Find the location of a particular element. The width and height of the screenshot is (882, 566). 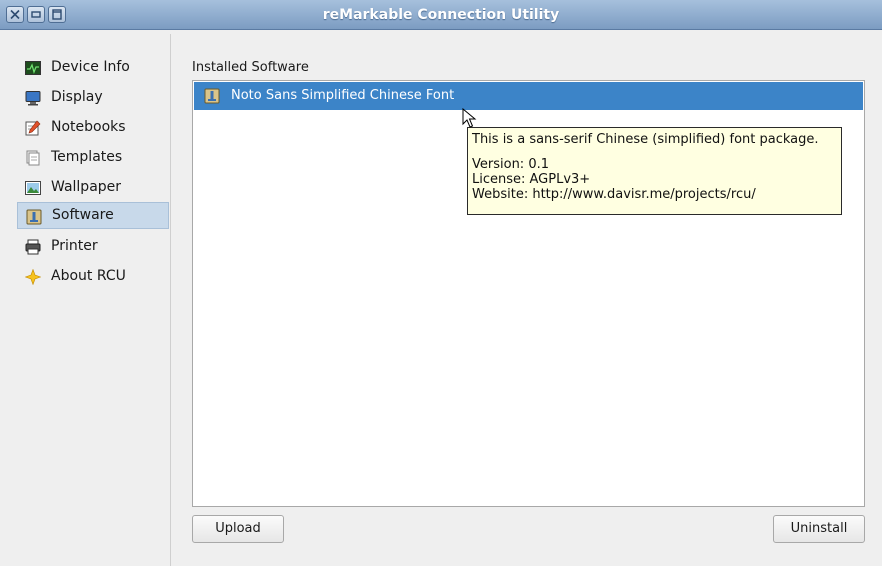

display-icon is located at coordinates (33, 98).